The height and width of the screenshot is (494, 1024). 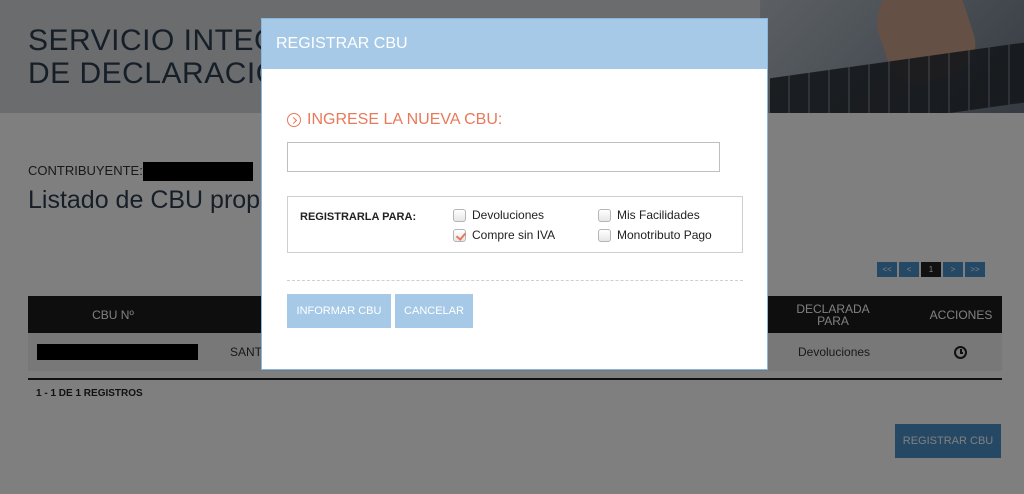 What do you see at coordinates (515, 280) in the screenshot?
I see `dialog-divider` at bounding box center [515, 280].